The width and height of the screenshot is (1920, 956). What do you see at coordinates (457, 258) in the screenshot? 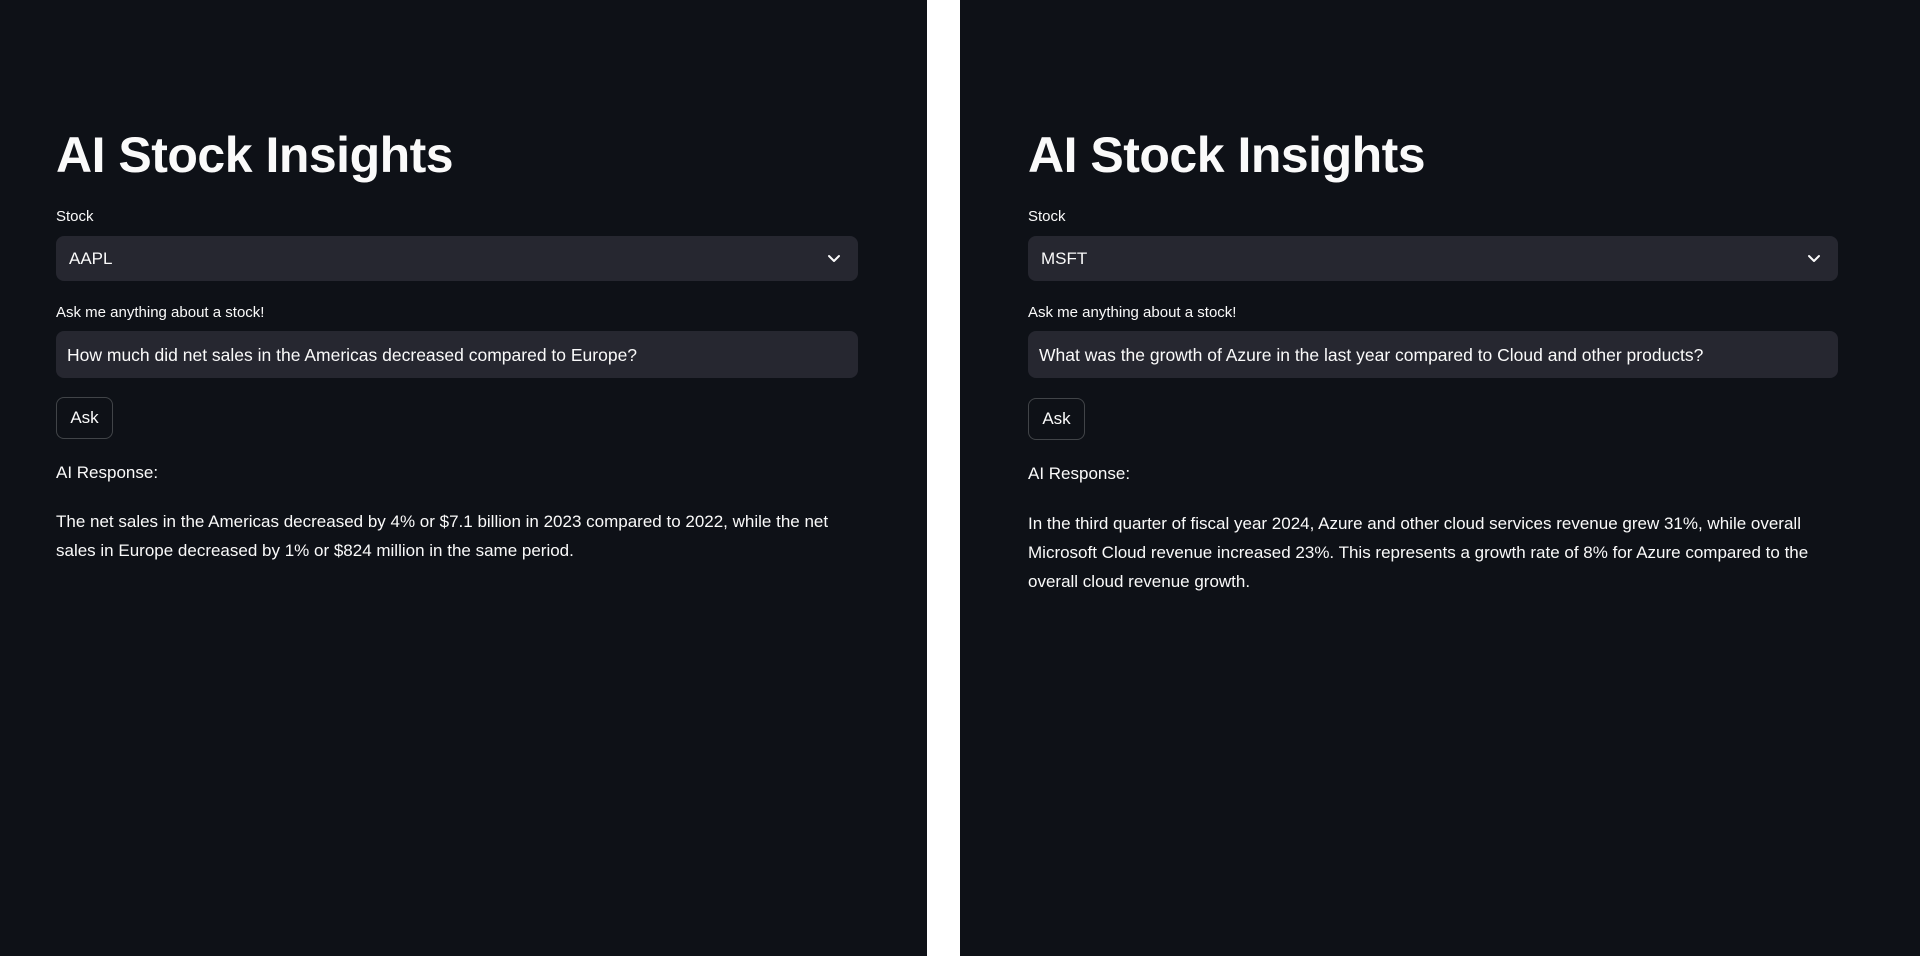
I see `stock-select: AAPL` at bounding box center [457, 258].